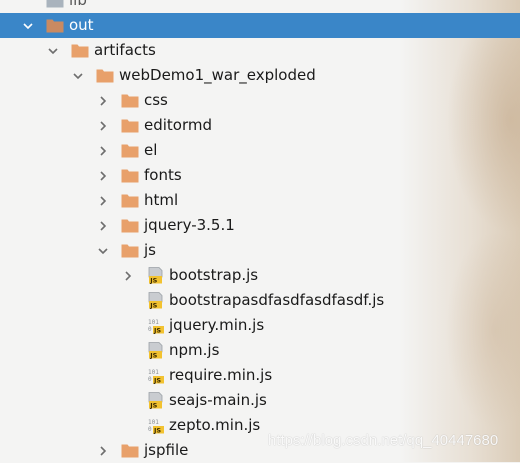 The width and height of the screenshot is (520, 463). What do you see at coordinates (260, 125) in the screenshot?
I see `tree-node-editormd: editormd` at bounding box center [260, 125].